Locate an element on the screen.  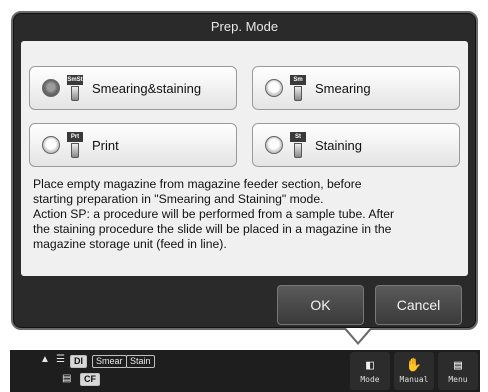
menu-icon: ▤ is located at coordinates (458, 365).